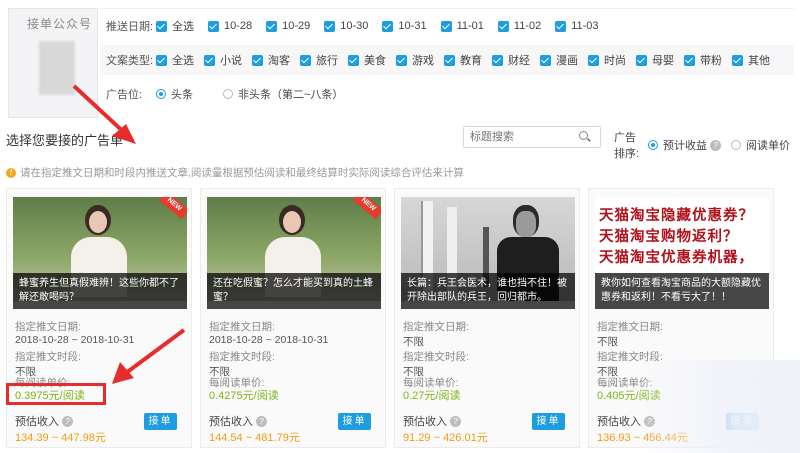 The image size is (800, 453). I want to click on date-option: 10-30, so click(346, 26).